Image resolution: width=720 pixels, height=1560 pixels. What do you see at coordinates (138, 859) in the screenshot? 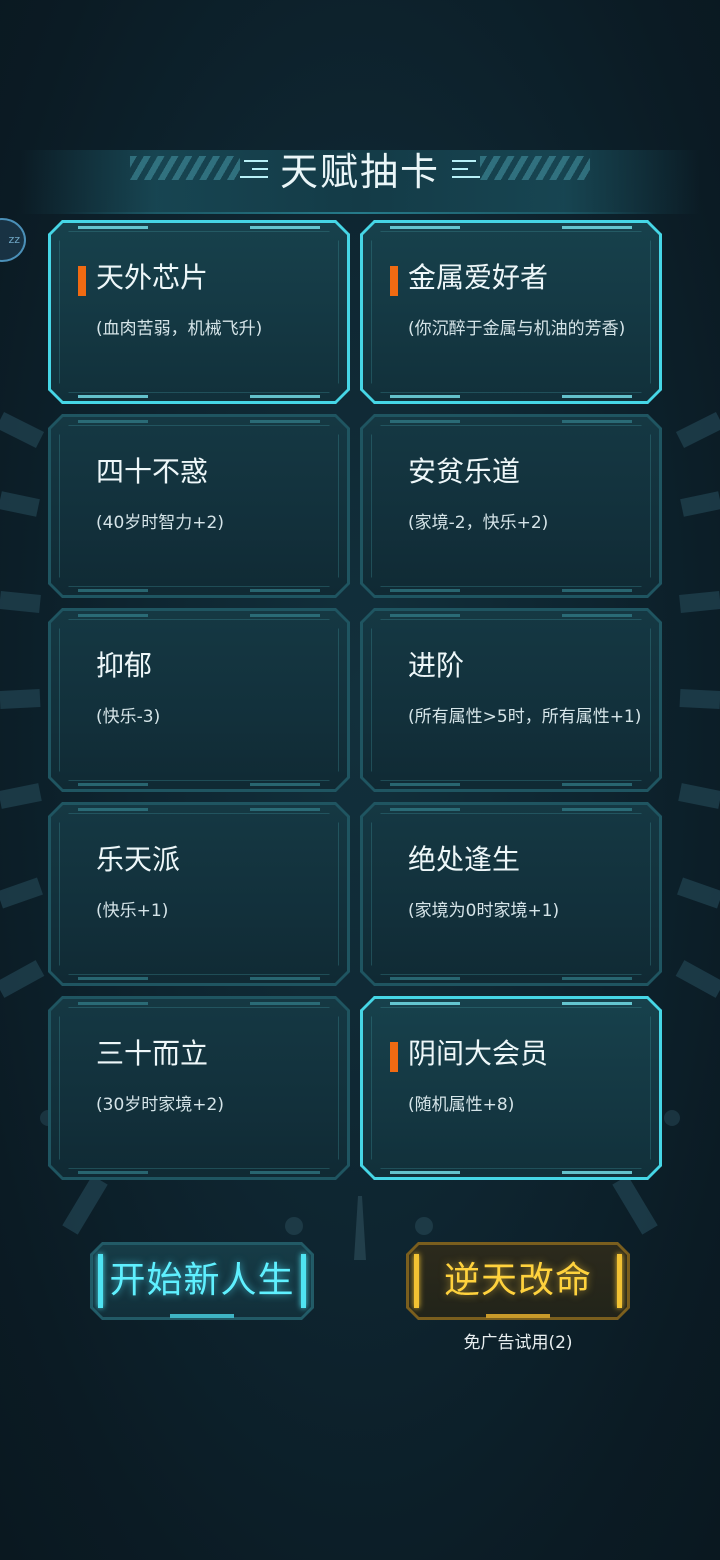
I see `talent-name: 乐天派` at bounding box center [138, 859].